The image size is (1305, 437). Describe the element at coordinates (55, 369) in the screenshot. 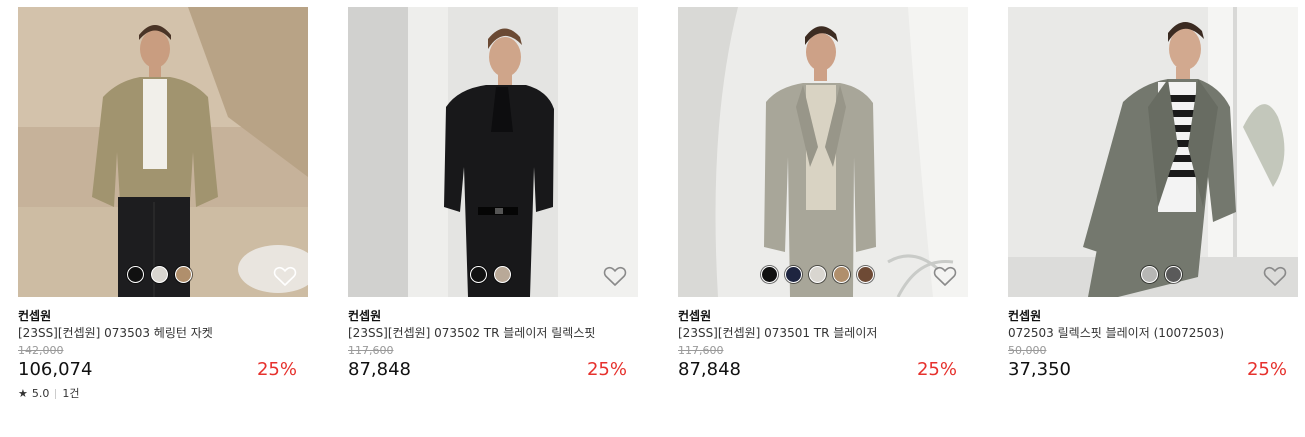

I see `sale-price: 106,074` at that location.